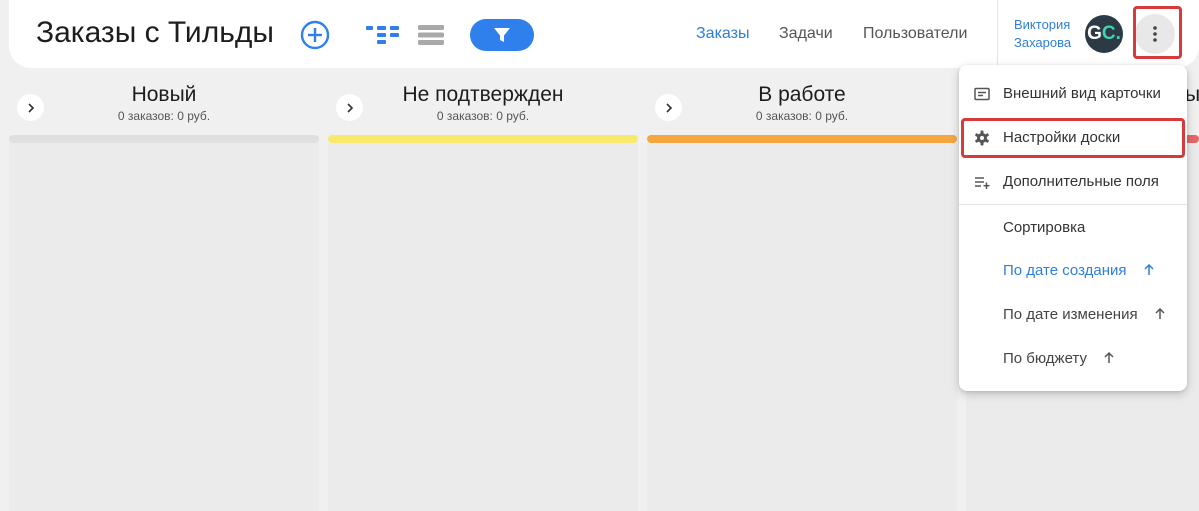  I want to click on kanban-view-icon, so click(382, 35).